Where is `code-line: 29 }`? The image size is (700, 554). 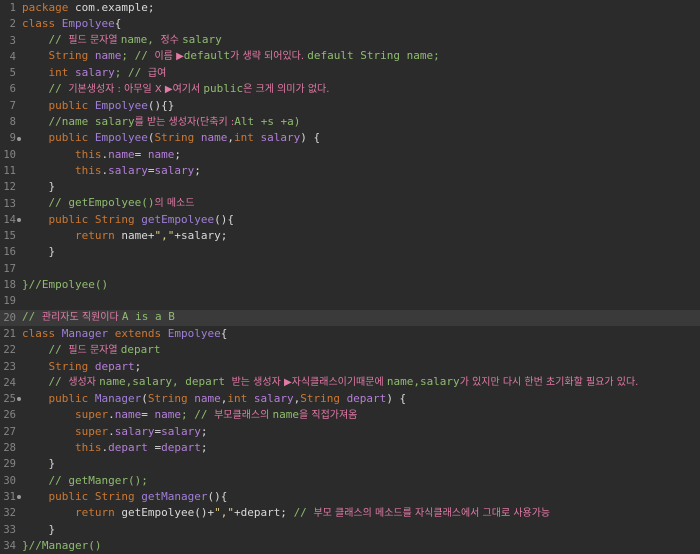 code-line: 29 } is located at coordinates (350, 464).